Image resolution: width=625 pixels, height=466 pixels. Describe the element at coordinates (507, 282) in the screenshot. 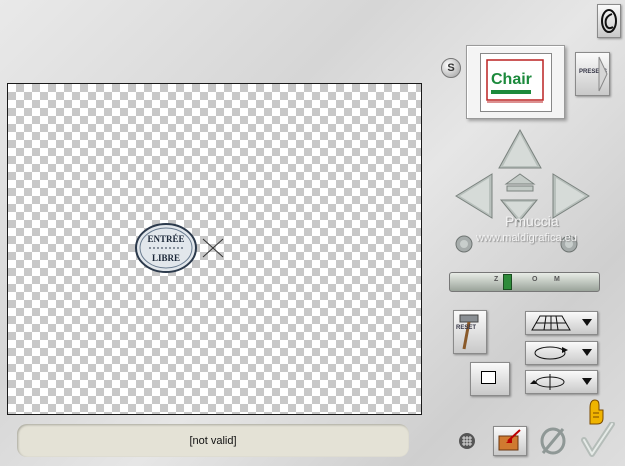

I see `zoom-thumb` at that location.